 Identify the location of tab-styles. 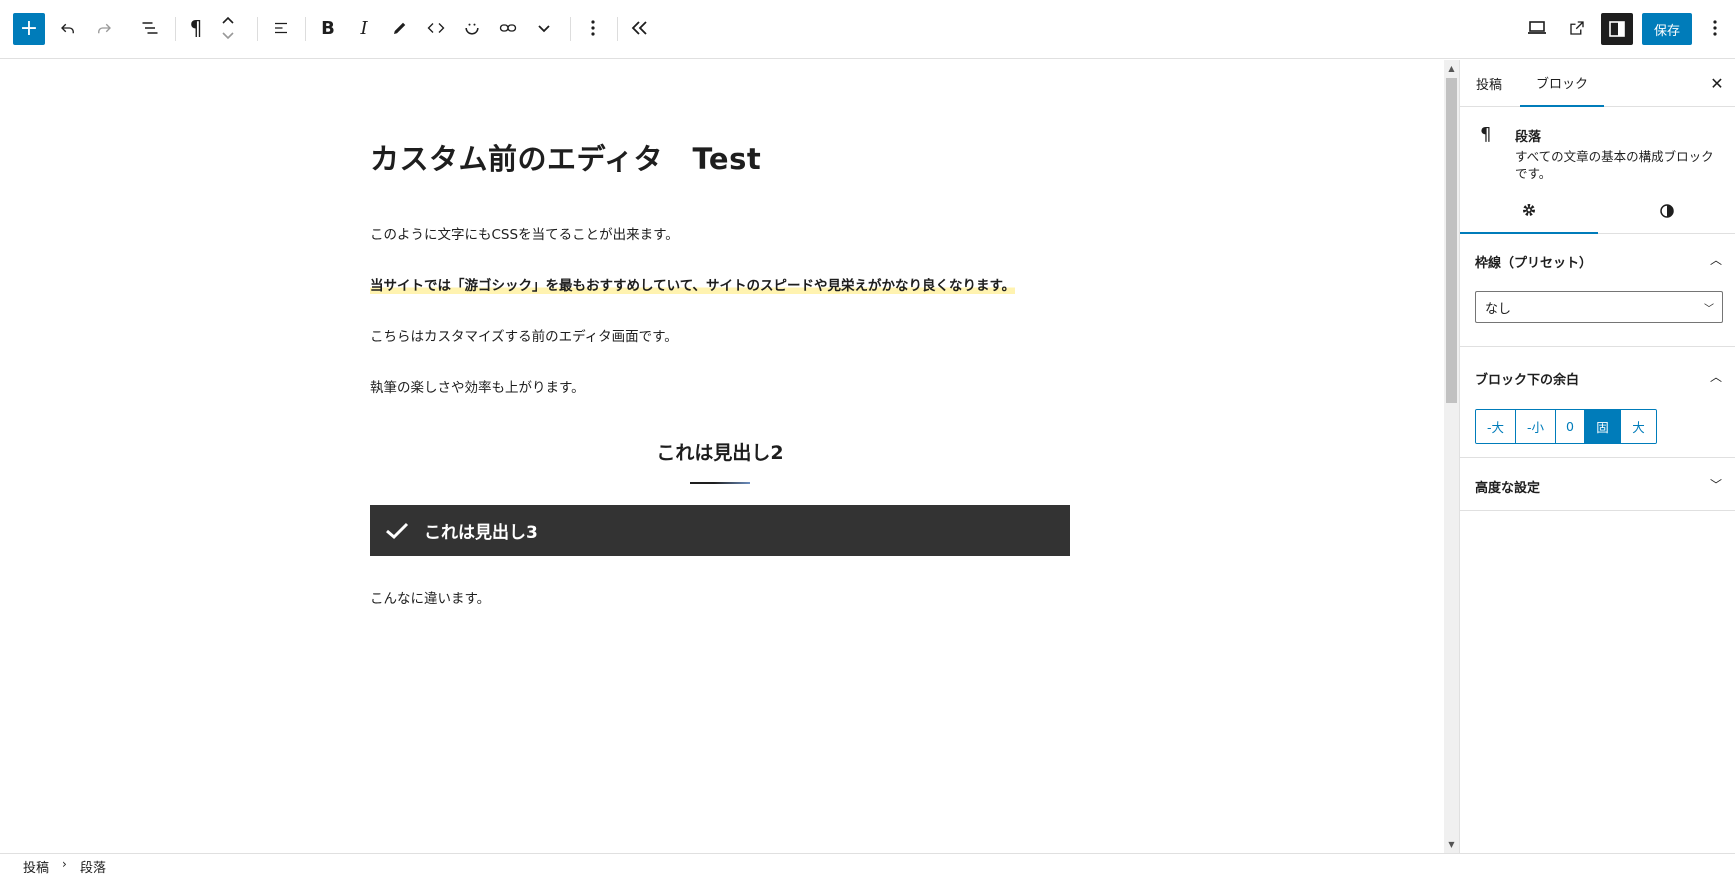
(1666, 211).